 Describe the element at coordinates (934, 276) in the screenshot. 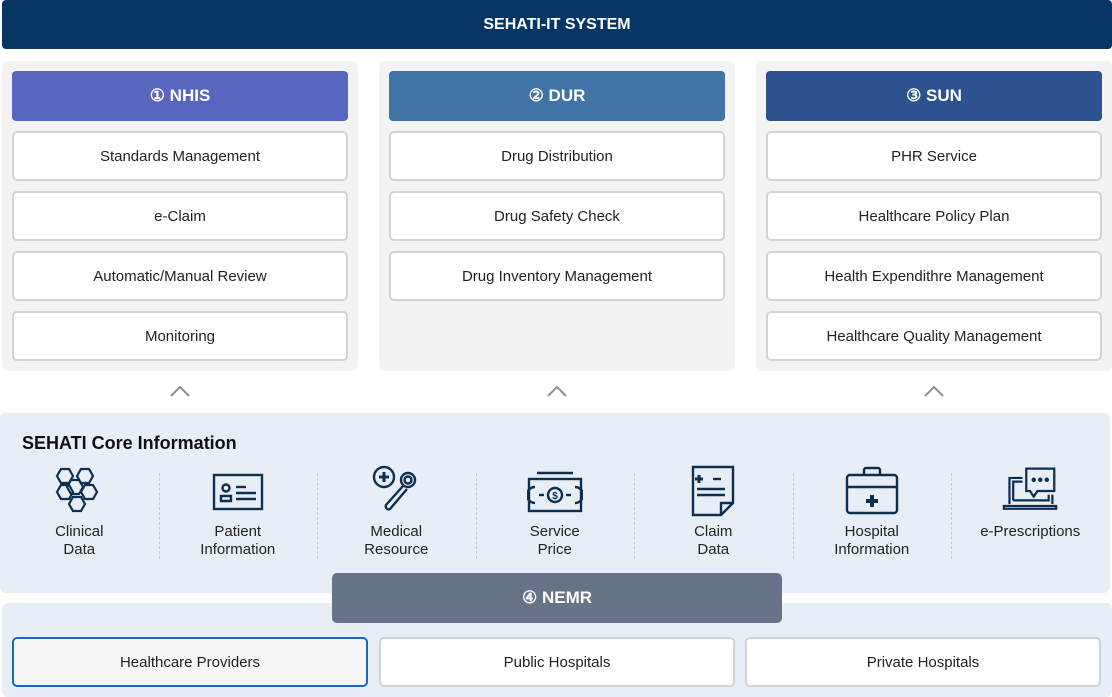

I see `sun-item-expenditure: Health Expendithre Management` at that location.